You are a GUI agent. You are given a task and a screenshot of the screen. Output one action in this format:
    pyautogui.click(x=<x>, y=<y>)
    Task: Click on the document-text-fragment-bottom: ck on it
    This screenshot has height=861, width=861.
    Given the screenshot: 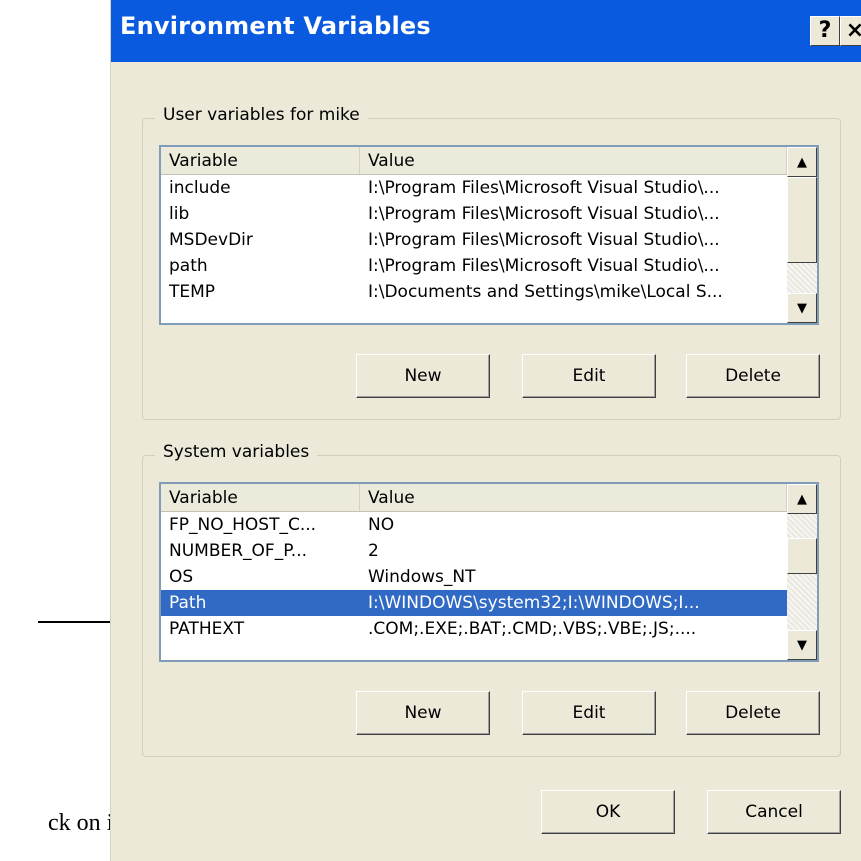 What is the action you would take?
    pyautogui.click(x=84, y=823)
    